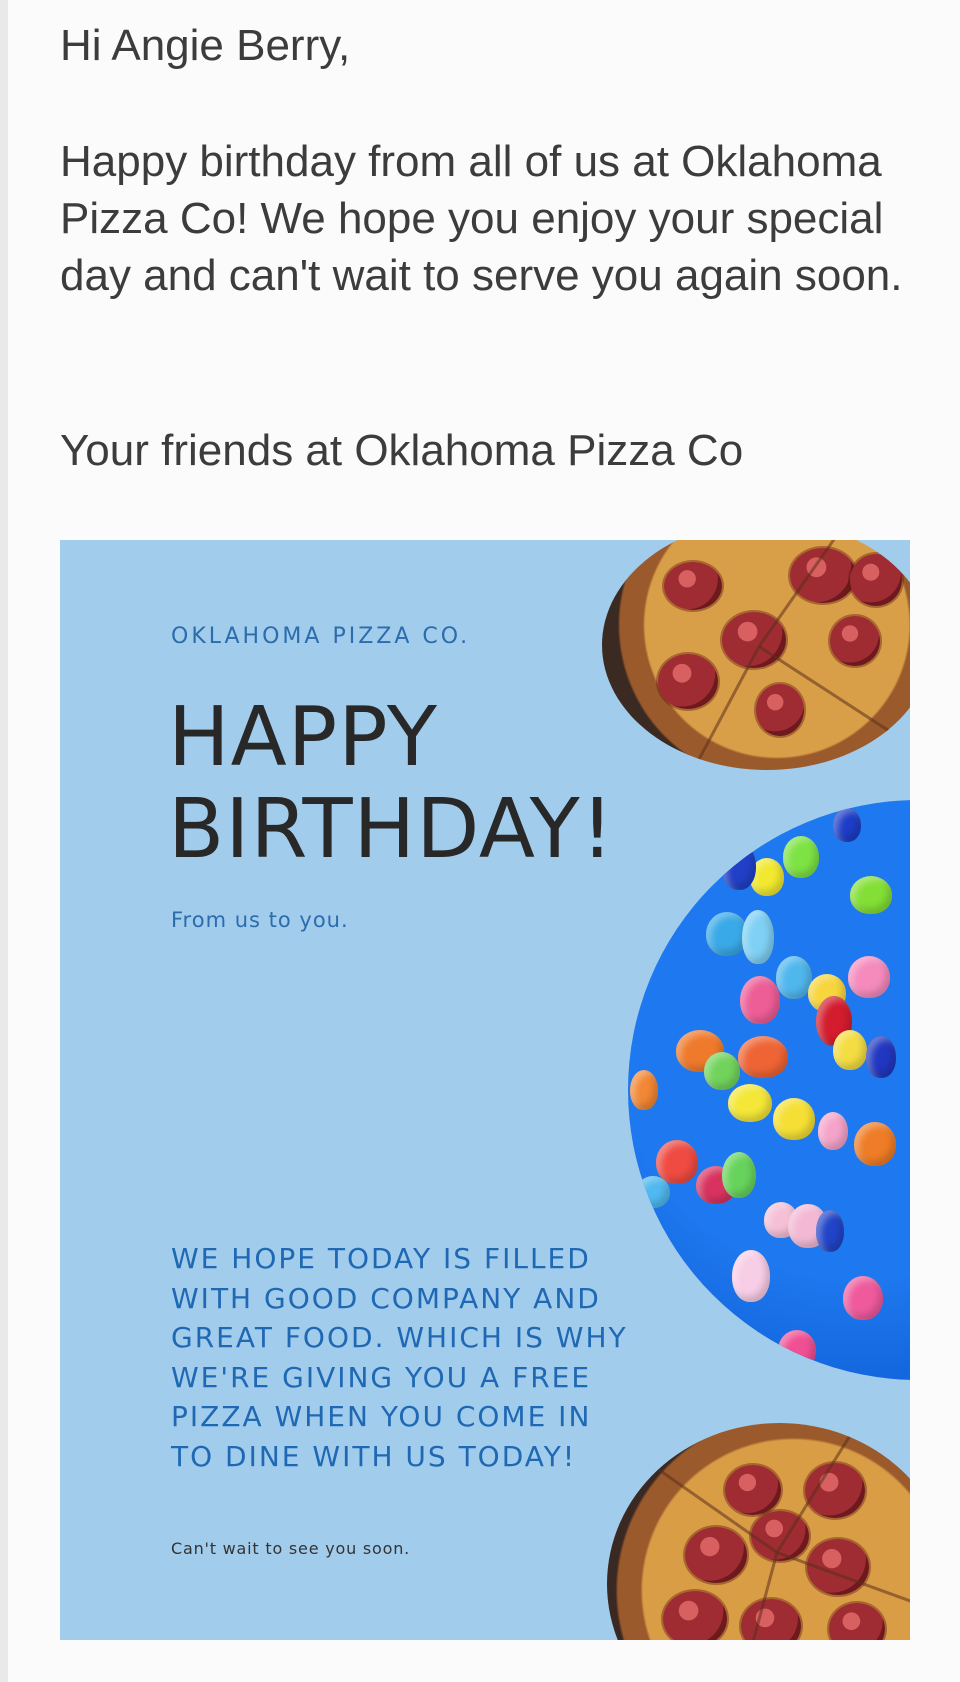  What do you see at coordinates (756, 655) in the screenshot?
I see `pizza-image-top` at bounding box center [756, 655].